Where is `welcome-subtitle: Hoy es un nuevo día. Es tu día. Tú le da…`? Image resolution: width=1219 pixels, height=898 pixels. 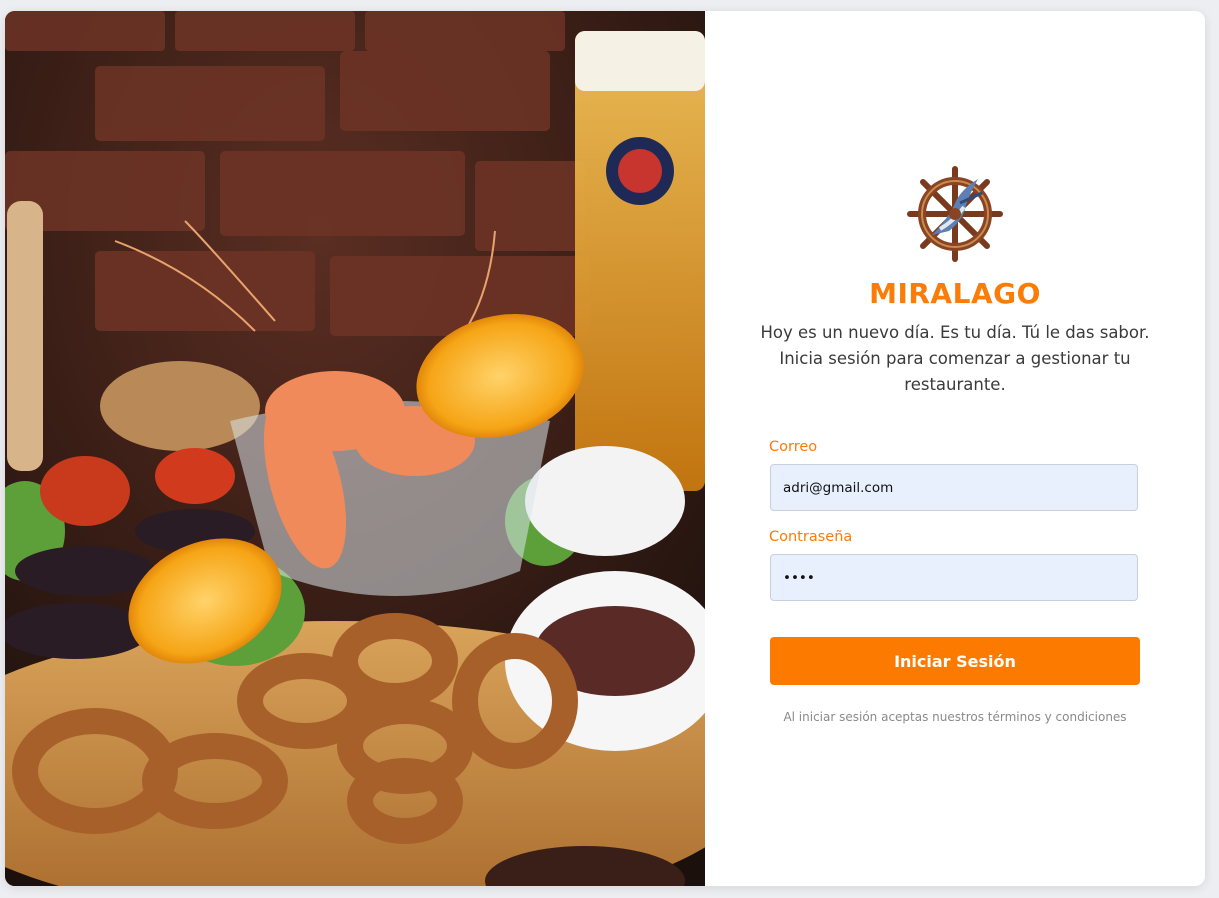
welcome-subtitle: Hoy es un nuevo día. Es tu día. Tú le da… is located at coordinates (955, 358).